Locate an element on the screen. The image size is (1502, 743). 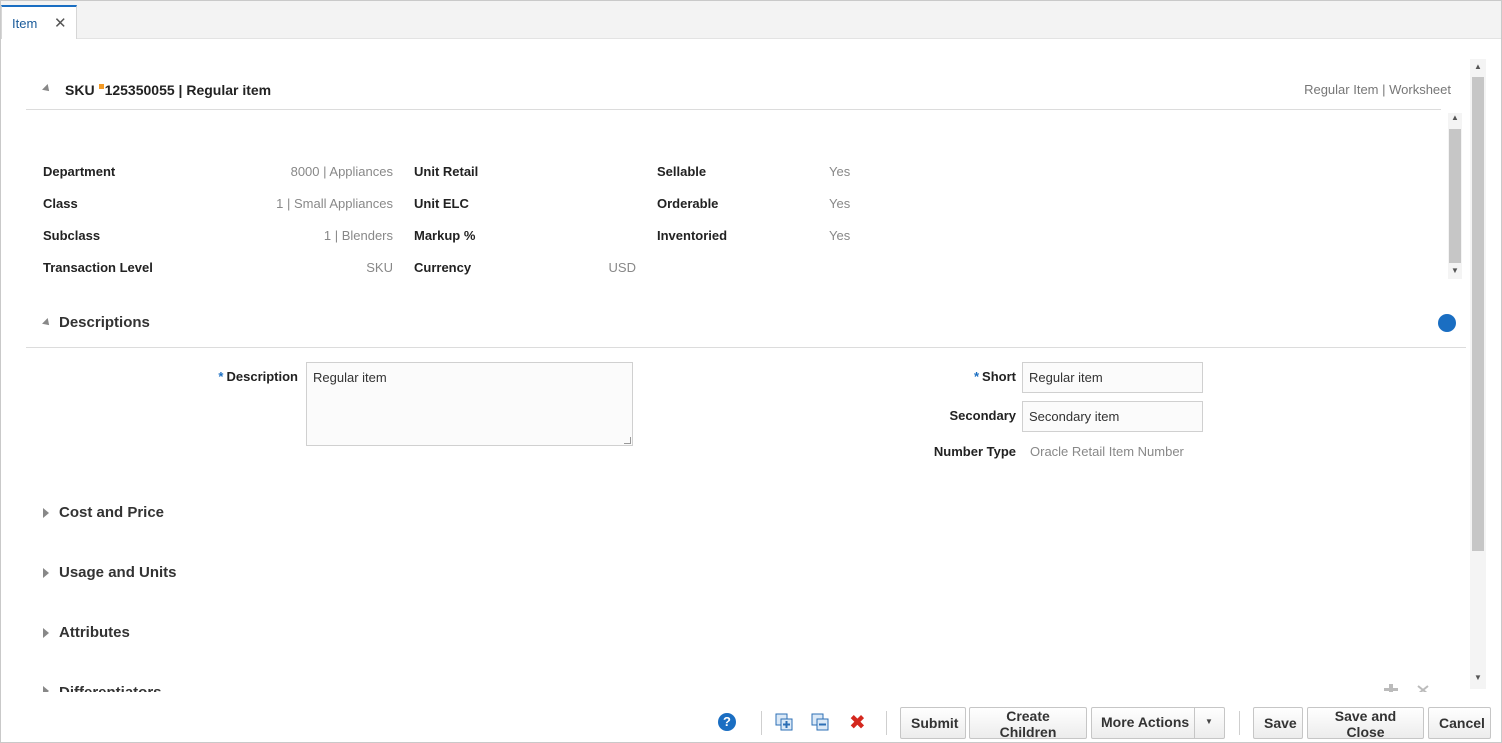
resize-handle-icon is located at coordinates (627, 440).